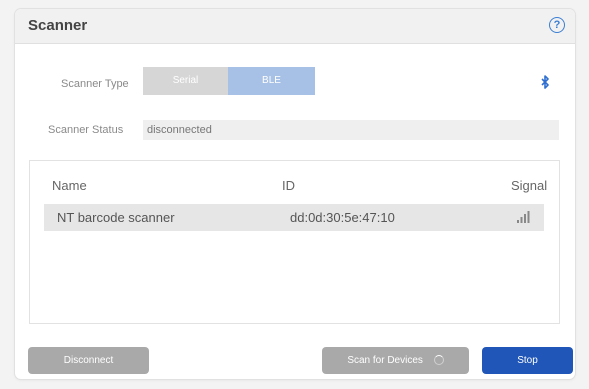 This screenshot has height=389, width=589. I want to click on stop-button: Stop, so click(527, 360).